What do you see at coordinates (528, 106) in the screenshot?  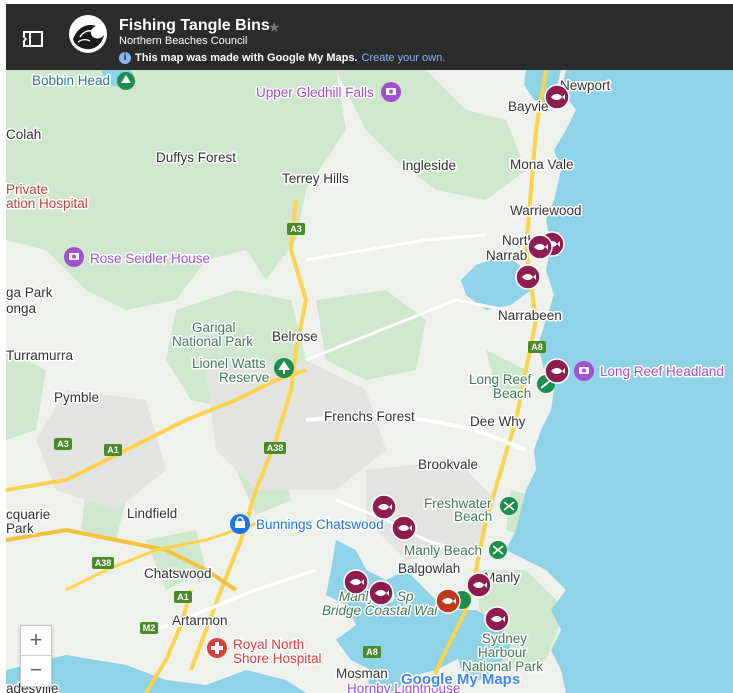 I see `place-bayview: Bayvie` at bounding box center [528, 106].